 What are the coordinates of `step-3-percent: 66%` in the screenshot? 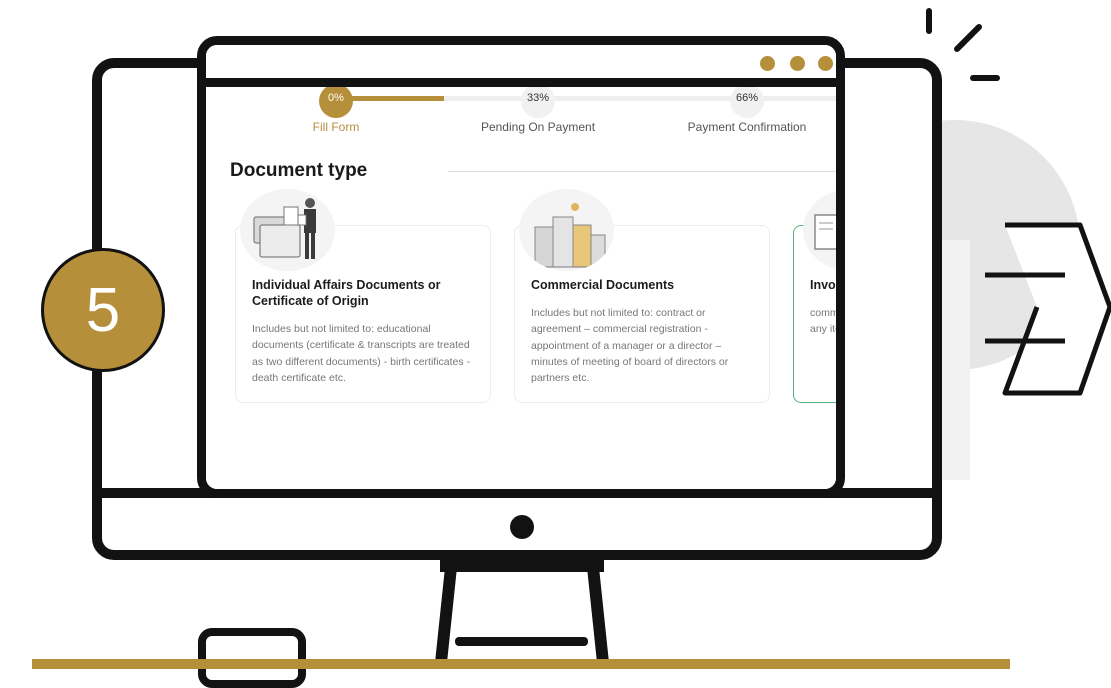 It's located at (747, 98).